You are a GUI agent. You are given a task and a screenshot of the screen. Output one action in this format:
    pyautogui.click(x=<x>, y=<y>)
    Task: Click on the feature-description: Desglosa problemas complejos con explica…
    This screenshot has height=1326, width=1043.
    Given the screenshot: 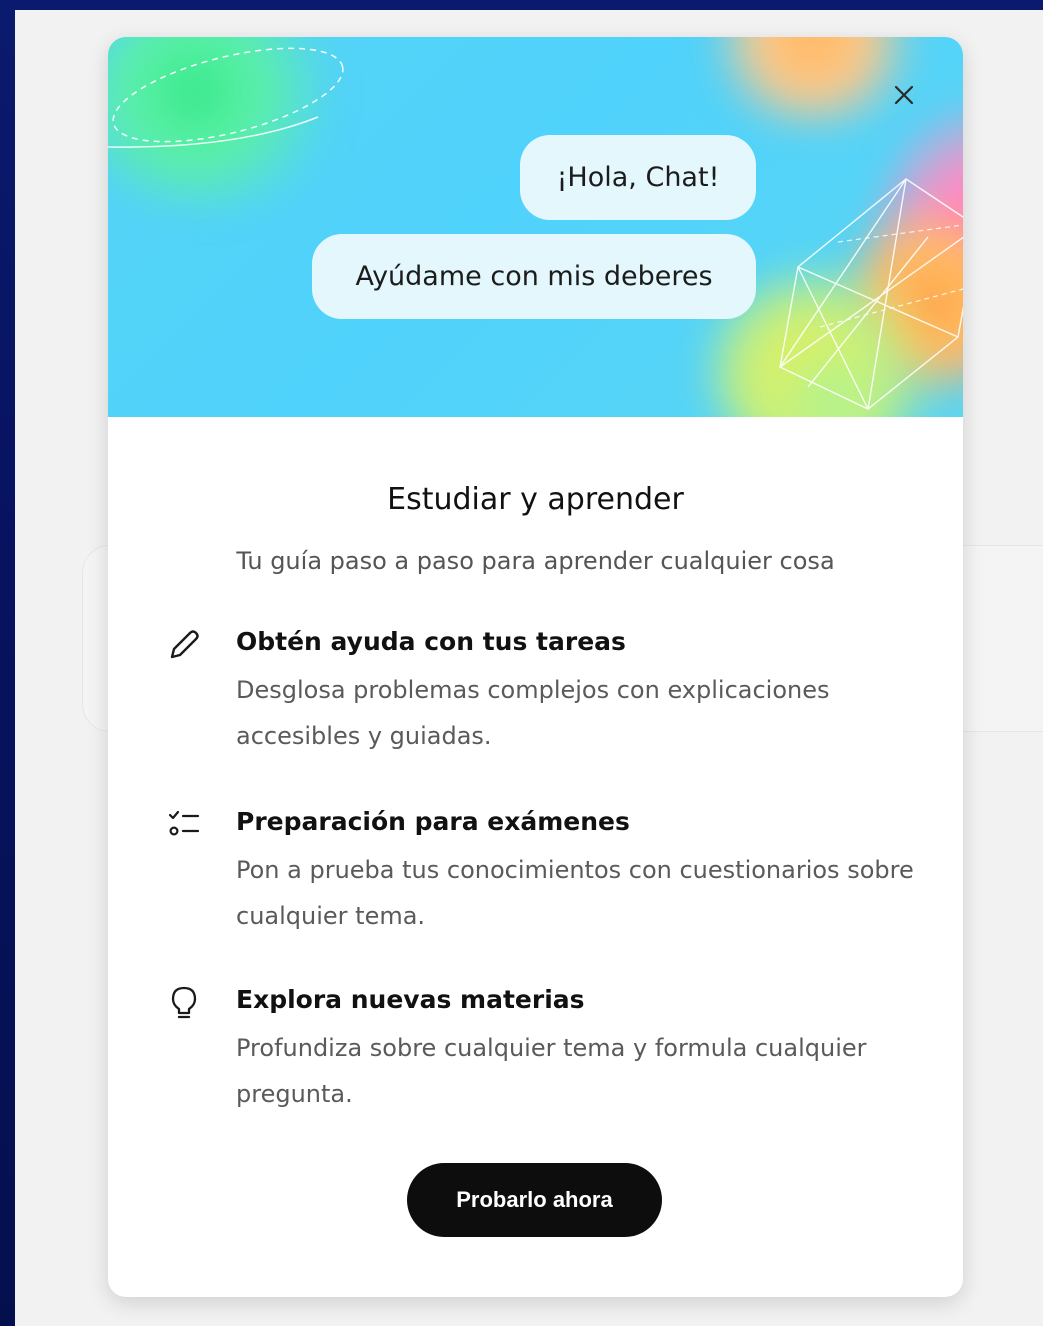 What is the action you would take?
    pyautogui.click(x=533, y=713)
    